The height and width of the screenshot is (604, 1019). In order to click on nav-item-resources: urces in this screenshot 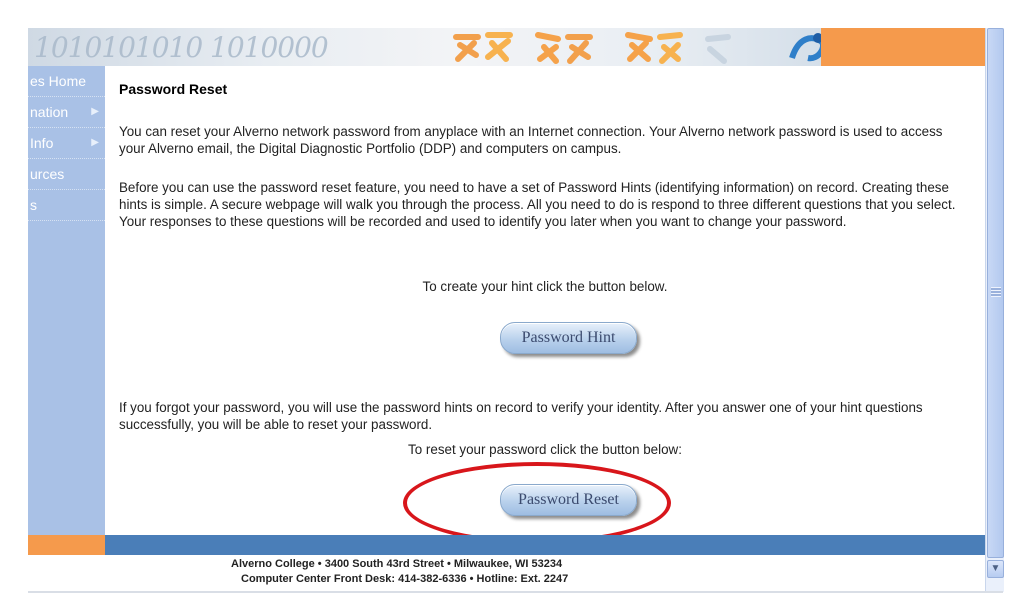, I will do `click(66, 174)`.